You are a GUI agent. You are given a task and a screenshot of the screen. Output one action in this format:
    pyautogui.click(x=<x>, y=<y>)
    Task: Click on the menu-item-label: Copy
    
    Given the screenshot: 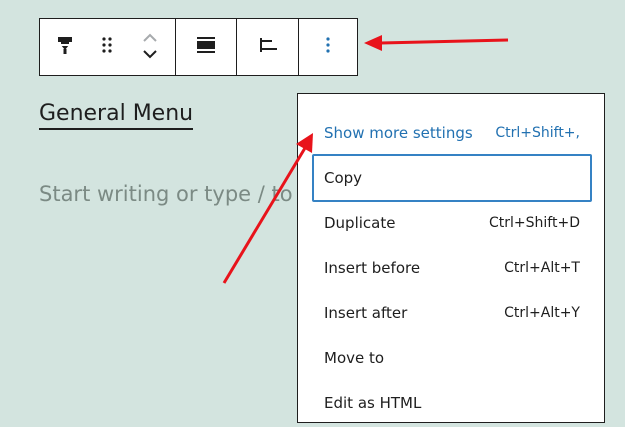 What is the action you would take?
    pyautogui.click(x=343, y=178)
    